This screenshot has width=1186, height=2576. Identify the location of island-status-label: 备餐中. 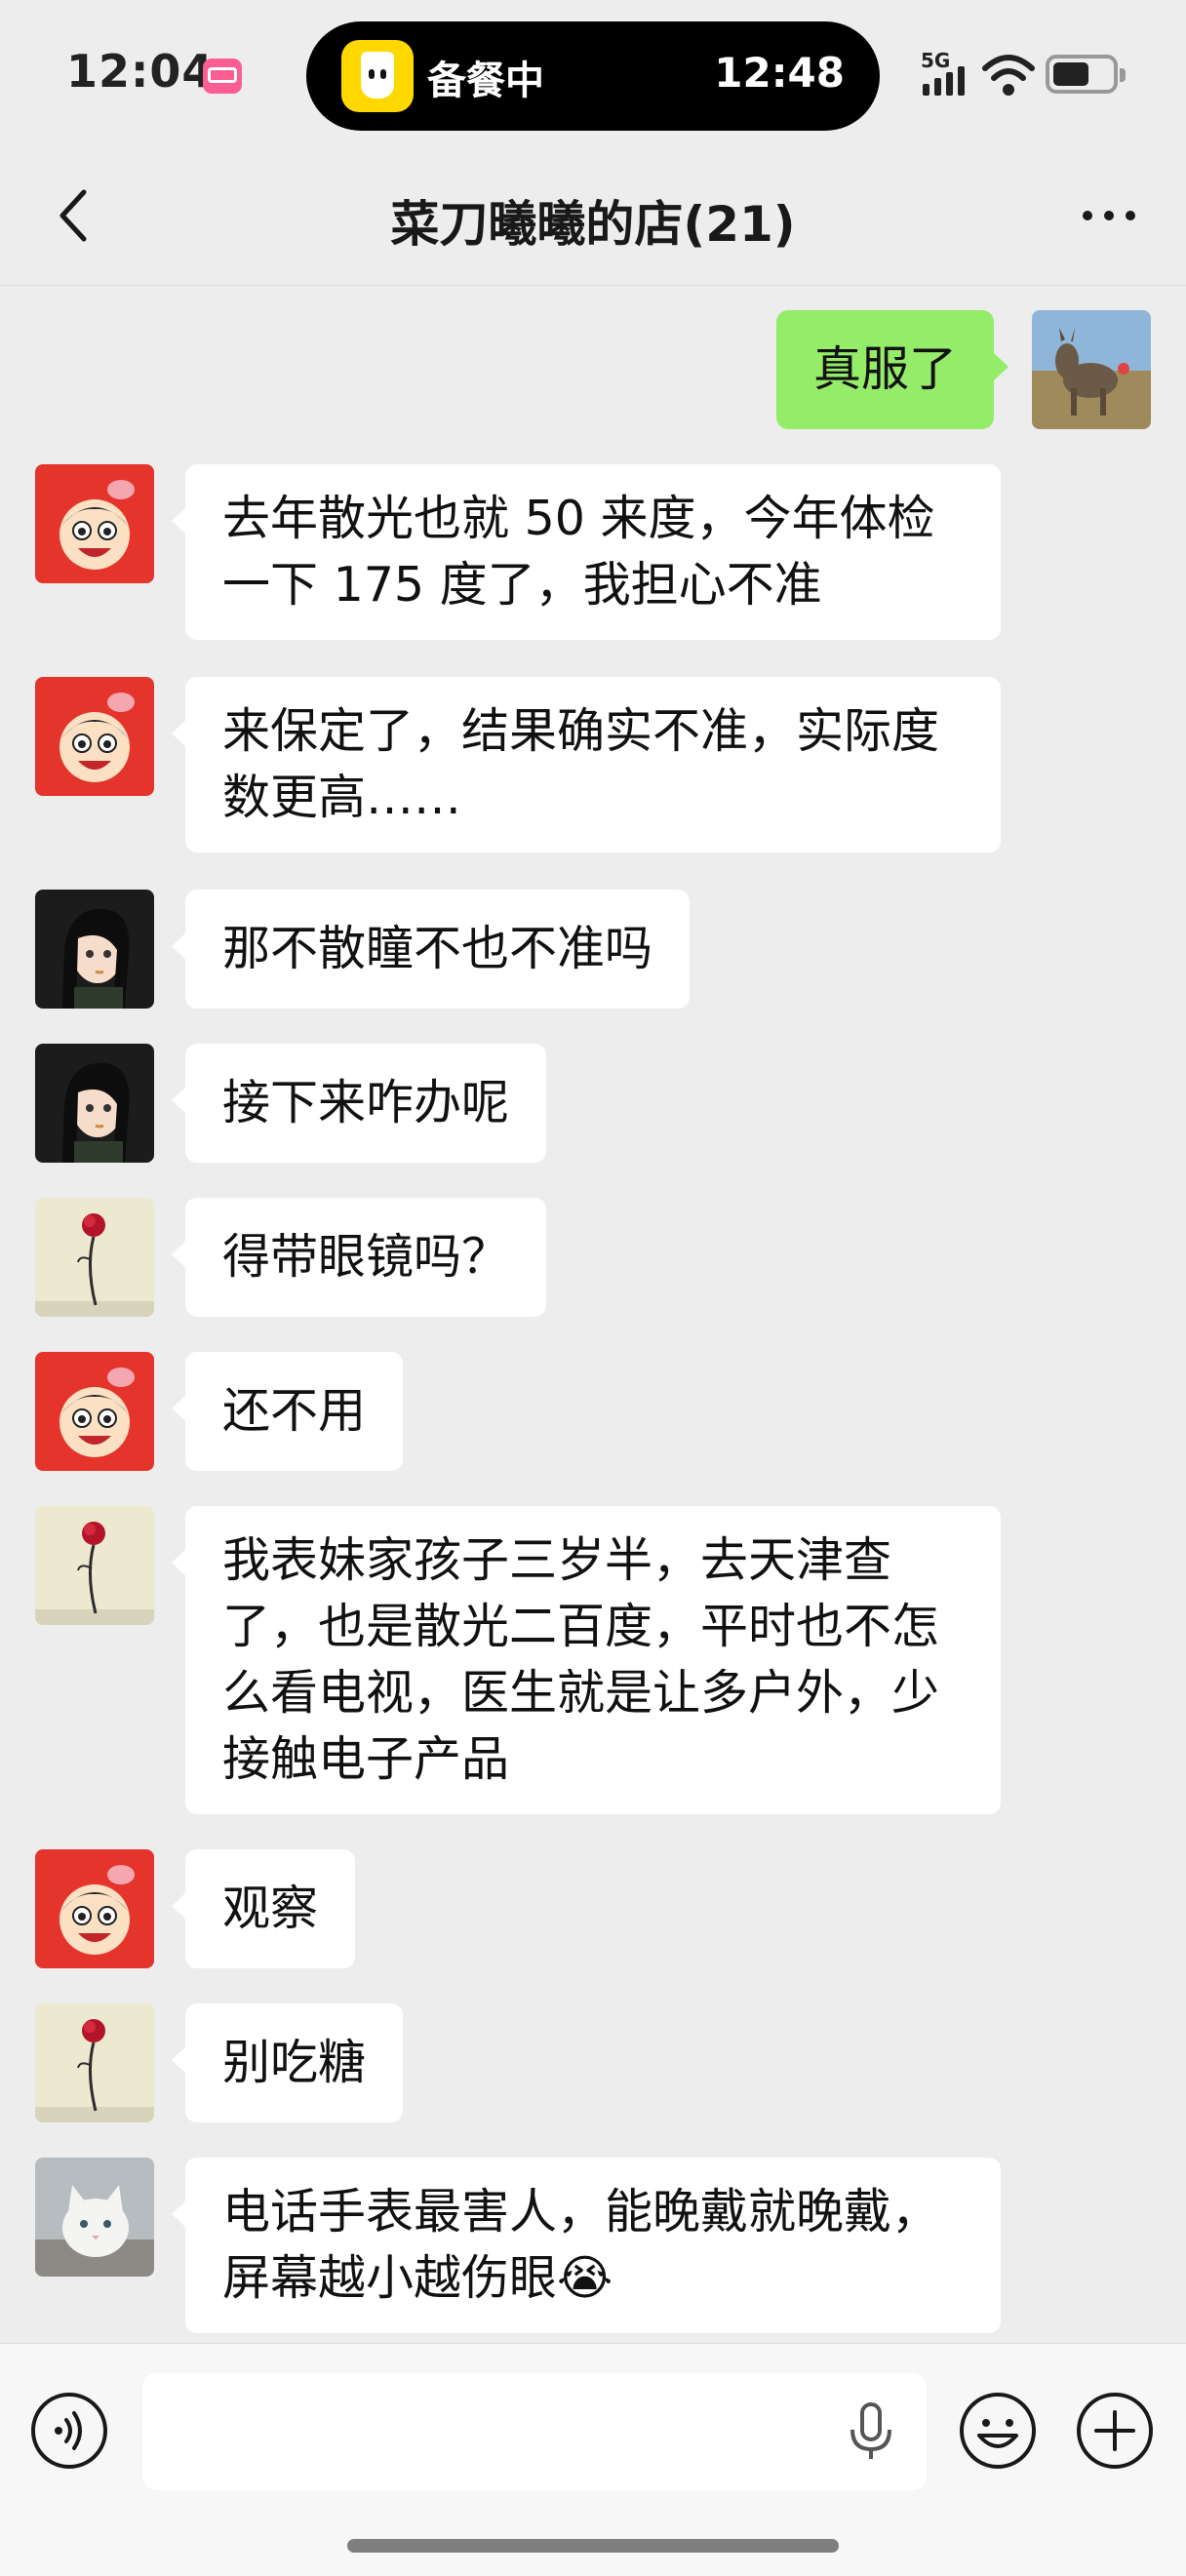
(485, 81).